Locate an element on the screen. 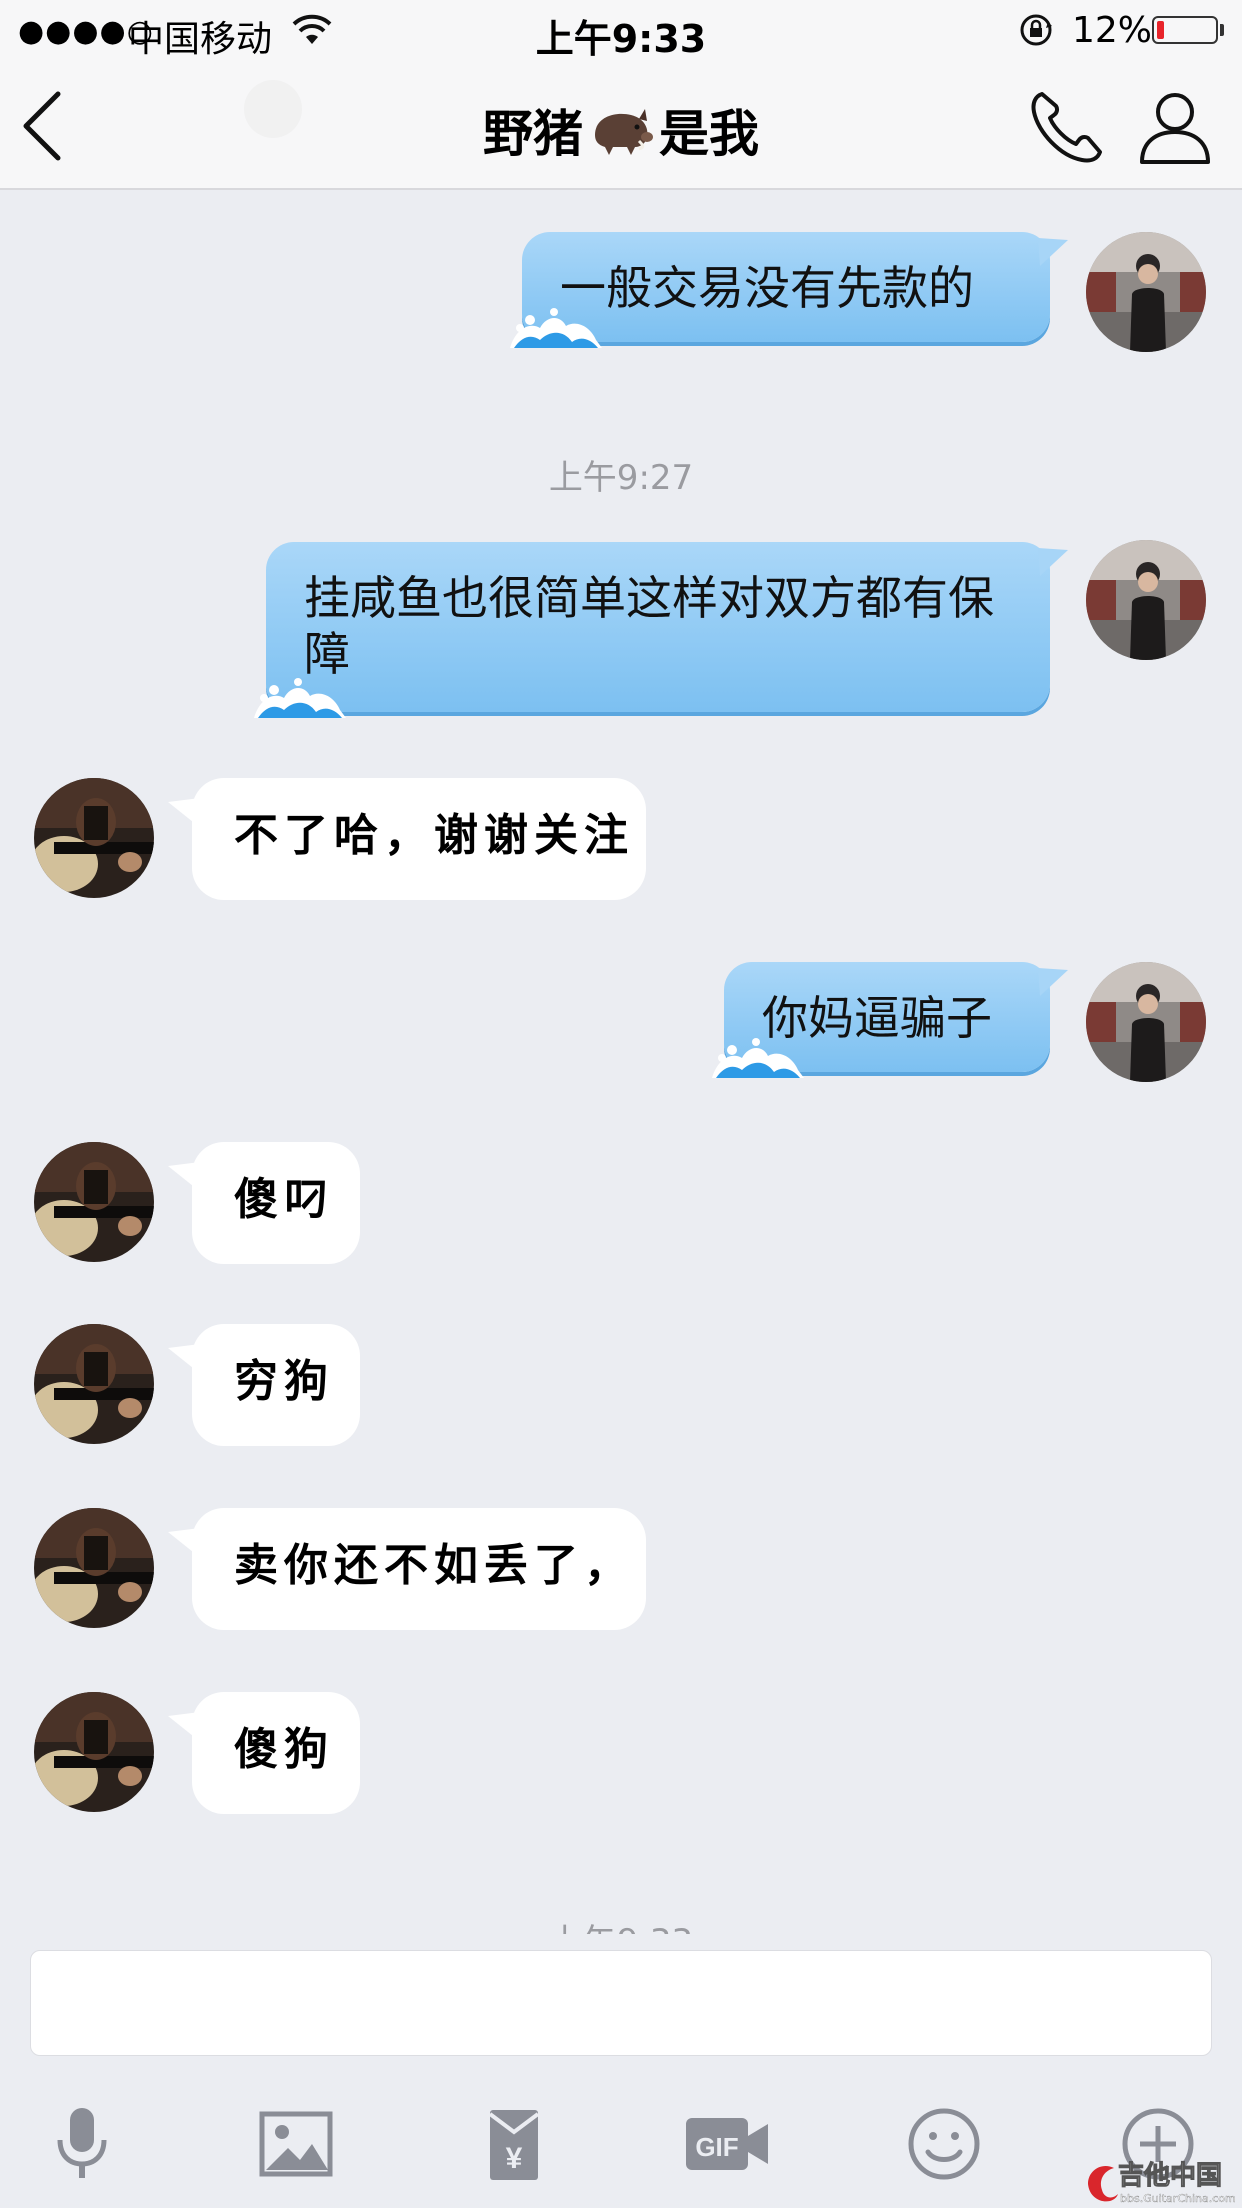  message-text: 挂咸鱼也很简单这样对双方都有保障 is located at coordinates (649, 626).